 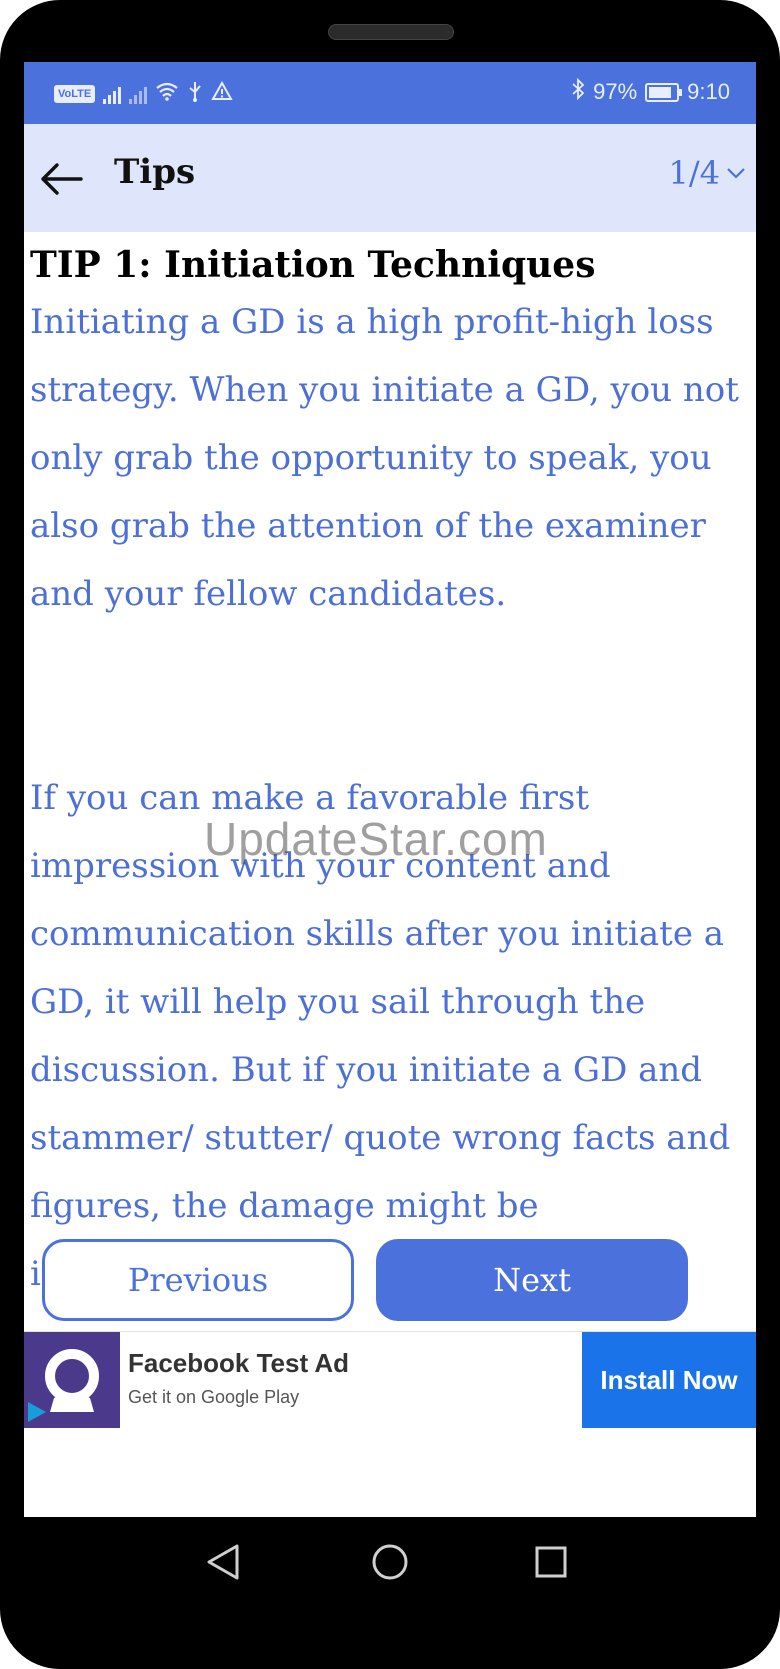 I want to click on back-button, so click(x=61, y=179).